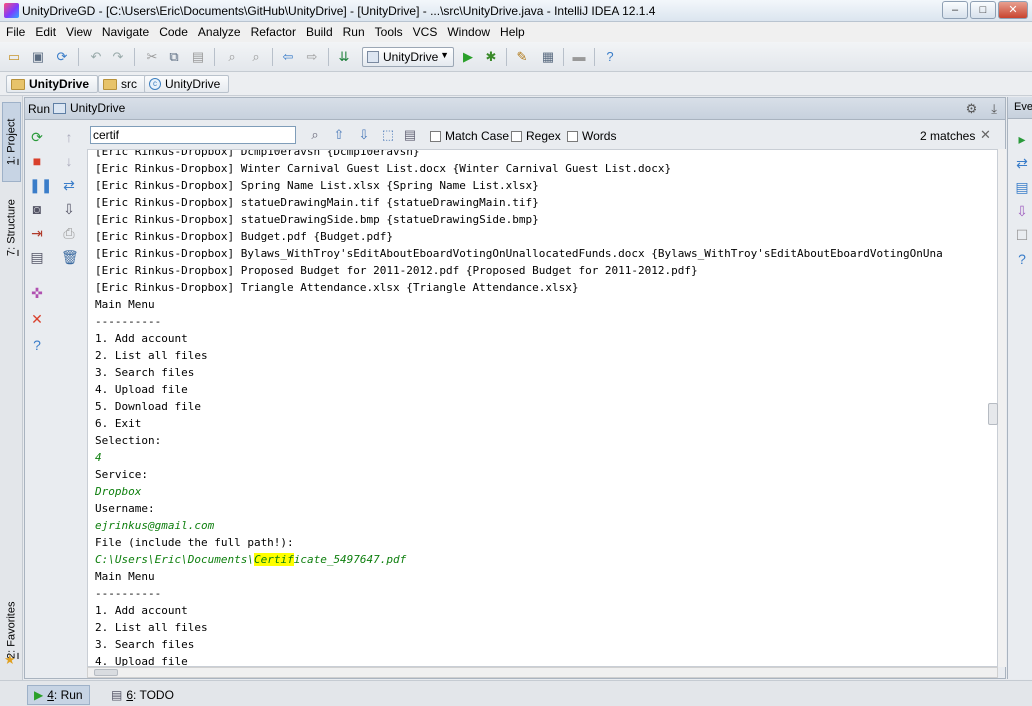  Describe the element at coordinates (37, 319) in the screenshot. I see `close-icon: ✕` at that location.